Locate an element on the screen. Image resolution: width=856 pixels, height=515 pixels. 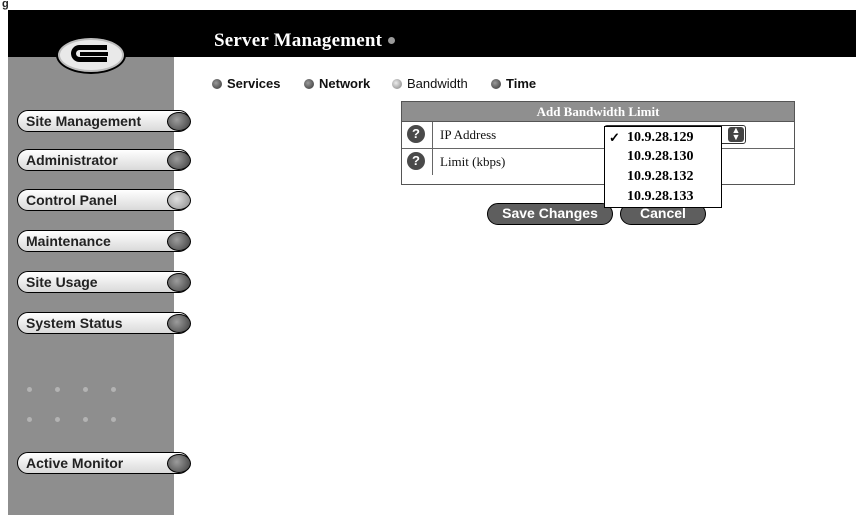
tab-time: Time is located at coordinates (513, 83).